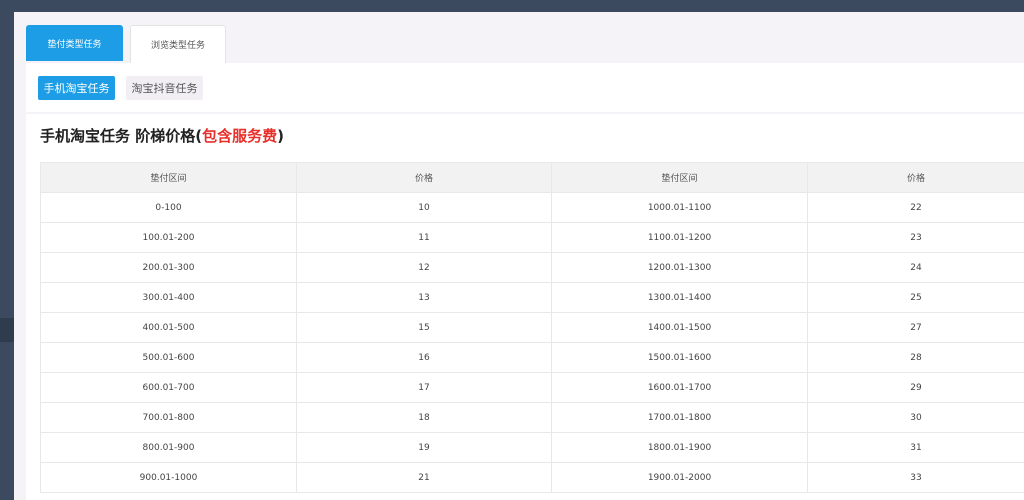  Describe the element at coordinates (915, 327) in the screenshot. I see `price-cell: 27` at that location.